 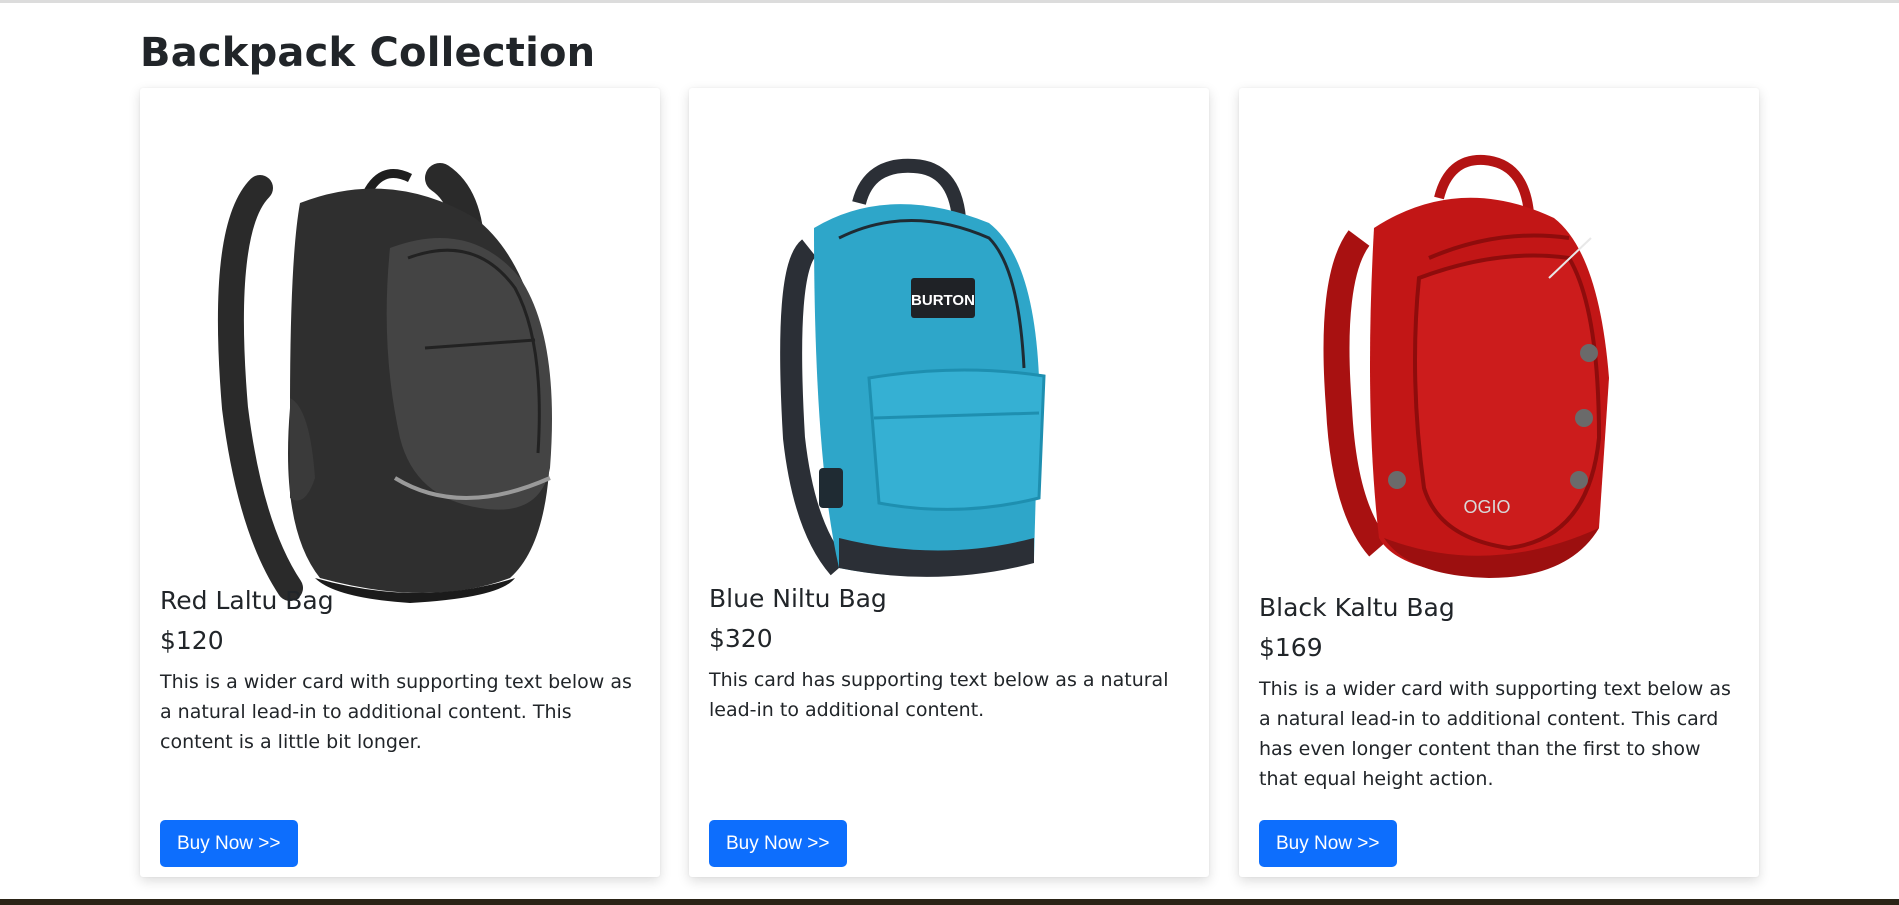 I want to click on card-price: $320, so click(x=741, y=638).